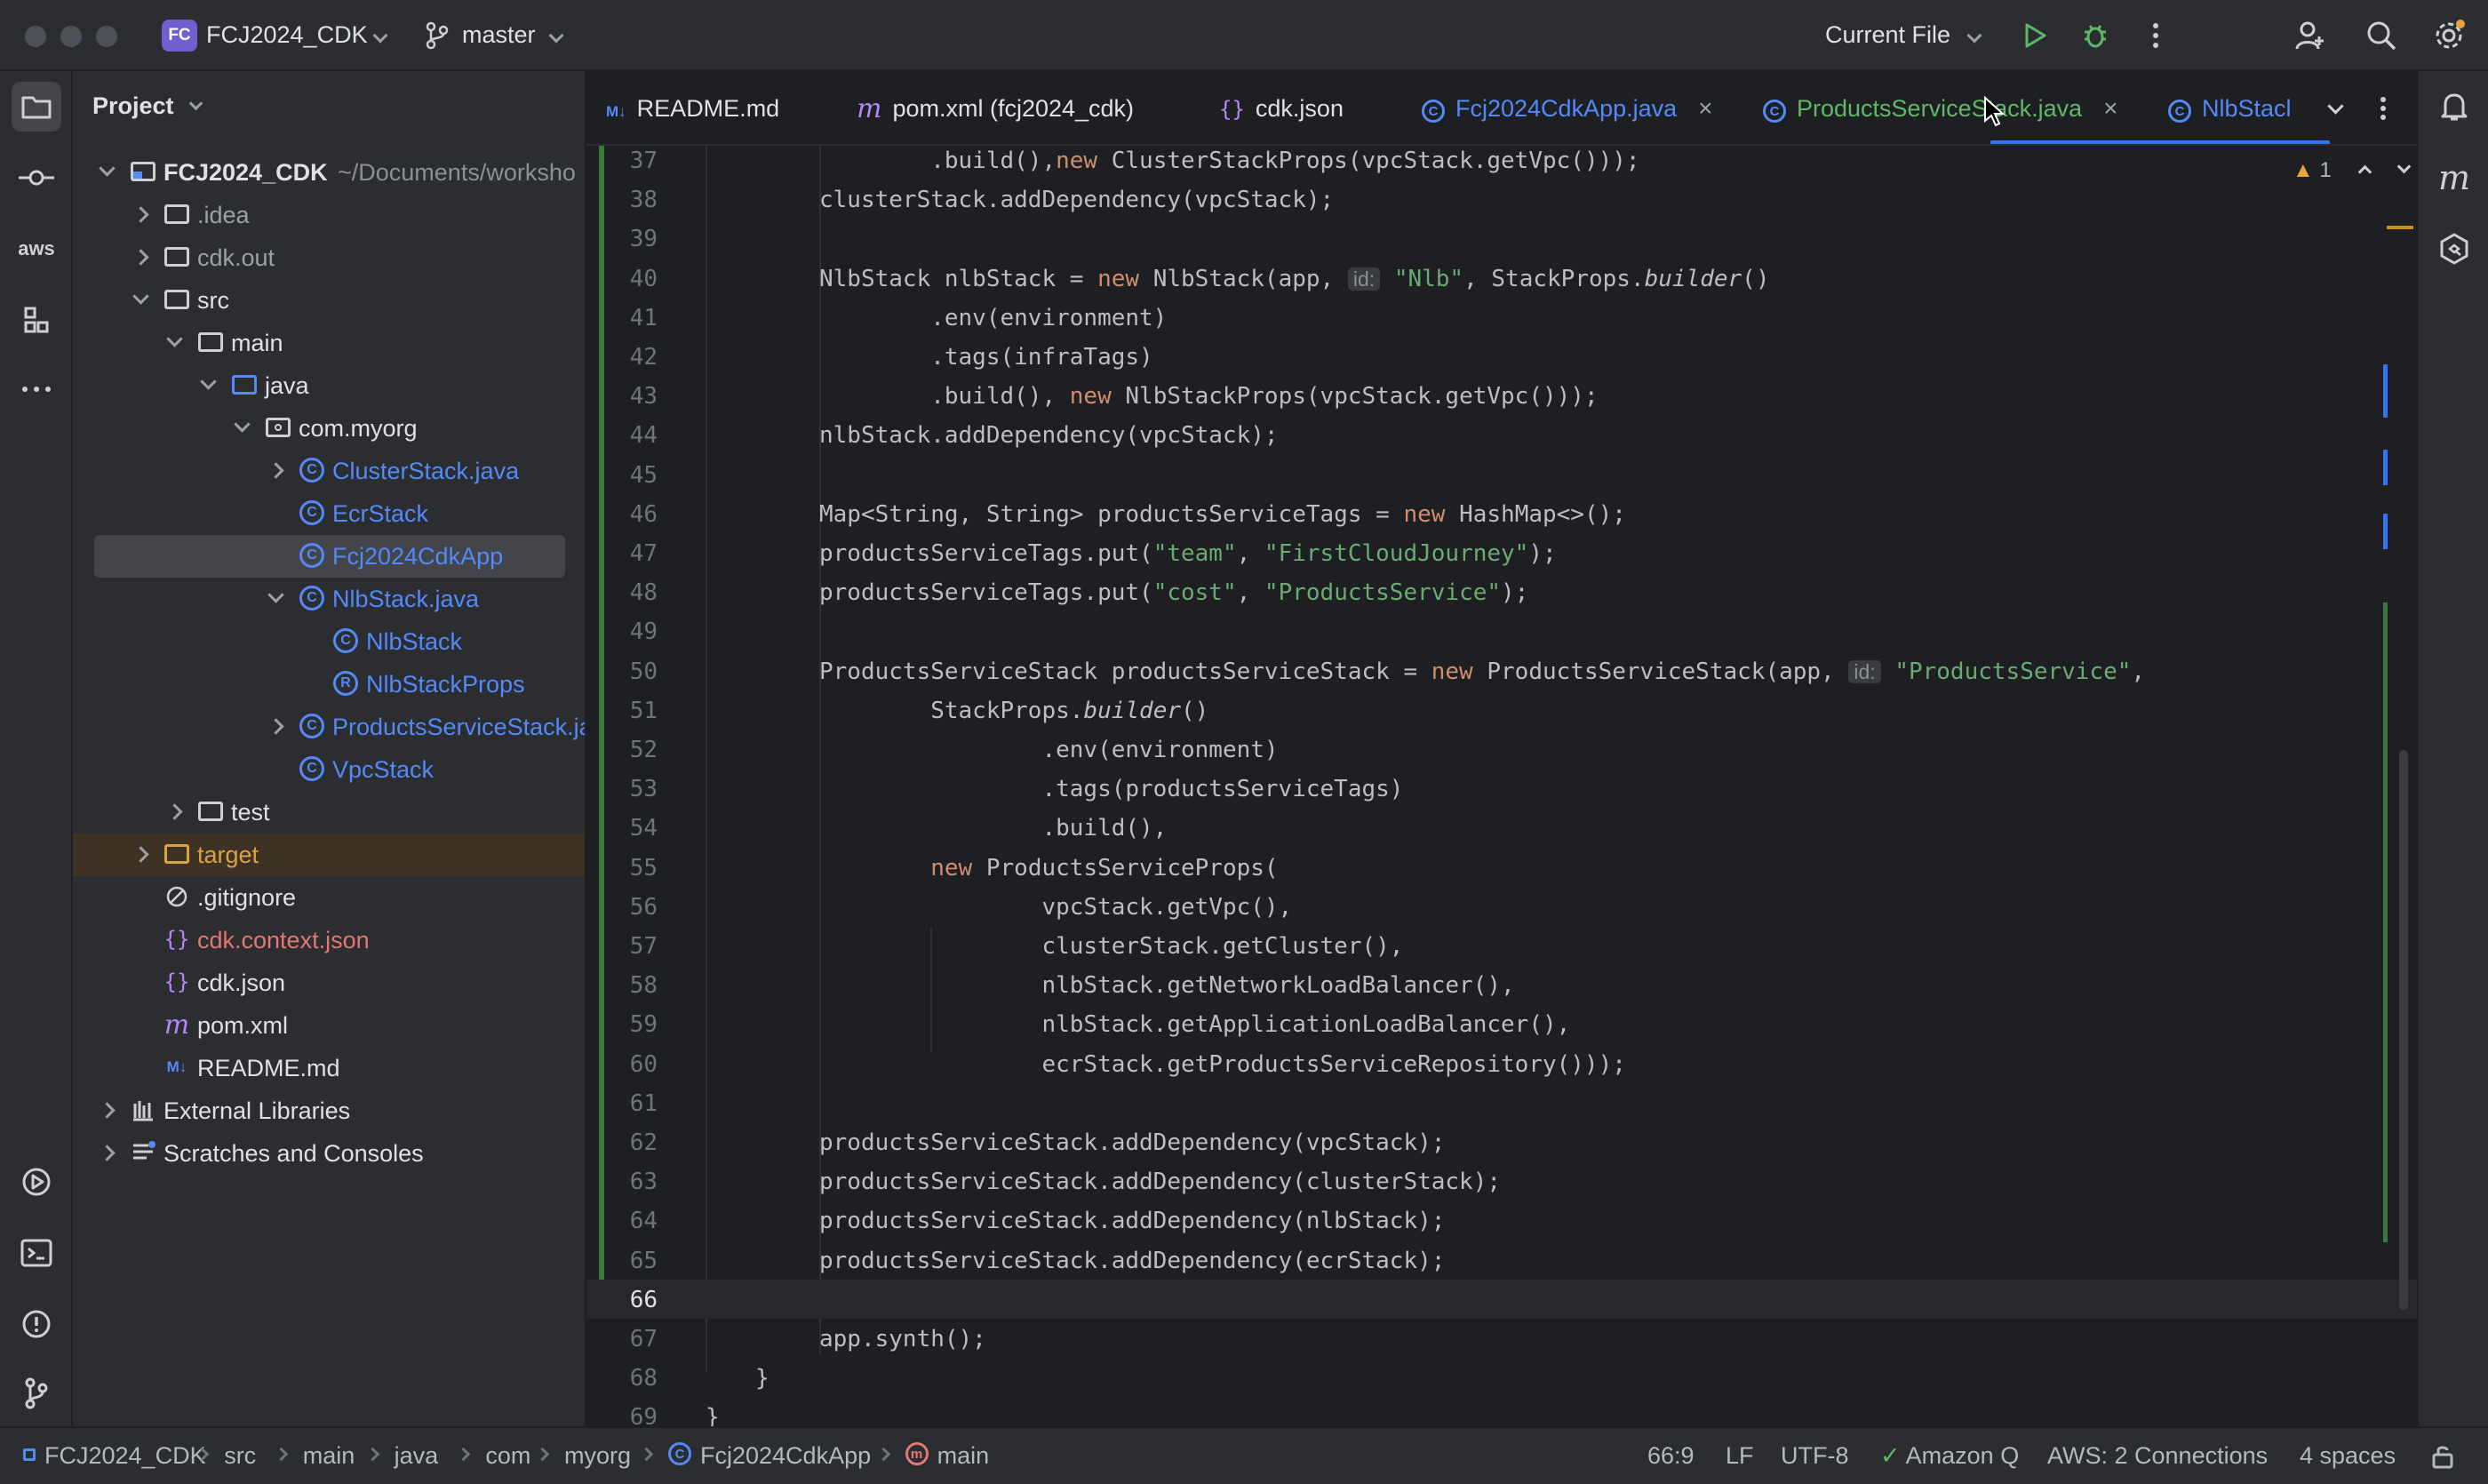 This screenshot has width=2488, height=1484. Describe the element at coordinates (2035, 35) in the screenshot. I see `run-icon` at that location.